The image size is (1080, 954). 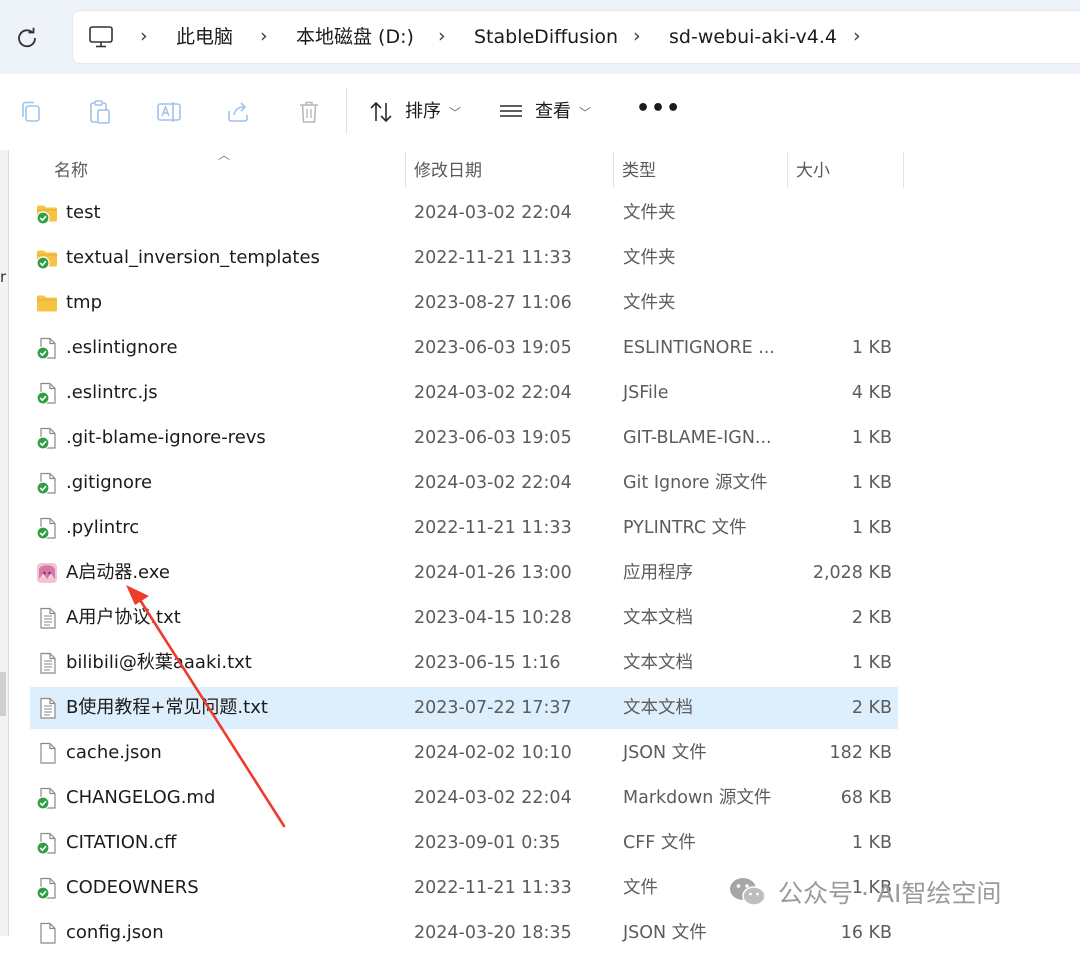 I want to click on column-header-type: 类型, so click(x=700, y=170).